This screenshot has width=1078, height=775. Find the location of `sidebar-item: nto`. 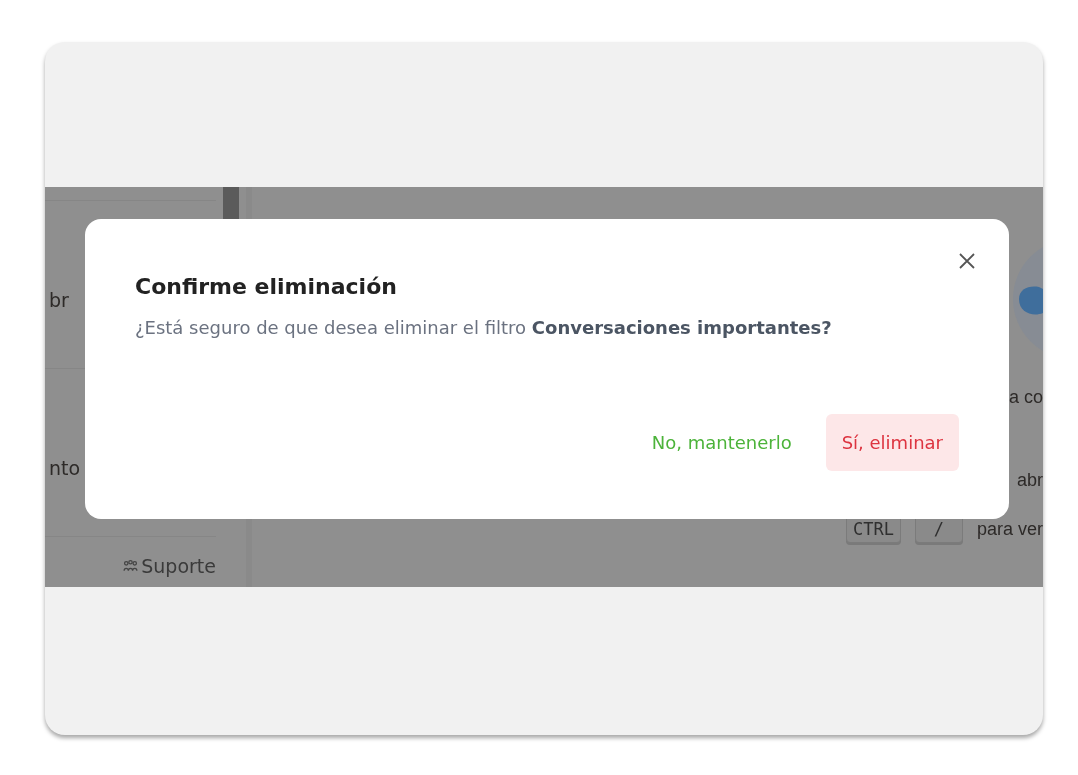

sidebar-item: nto is located at coordinates (65, 467).